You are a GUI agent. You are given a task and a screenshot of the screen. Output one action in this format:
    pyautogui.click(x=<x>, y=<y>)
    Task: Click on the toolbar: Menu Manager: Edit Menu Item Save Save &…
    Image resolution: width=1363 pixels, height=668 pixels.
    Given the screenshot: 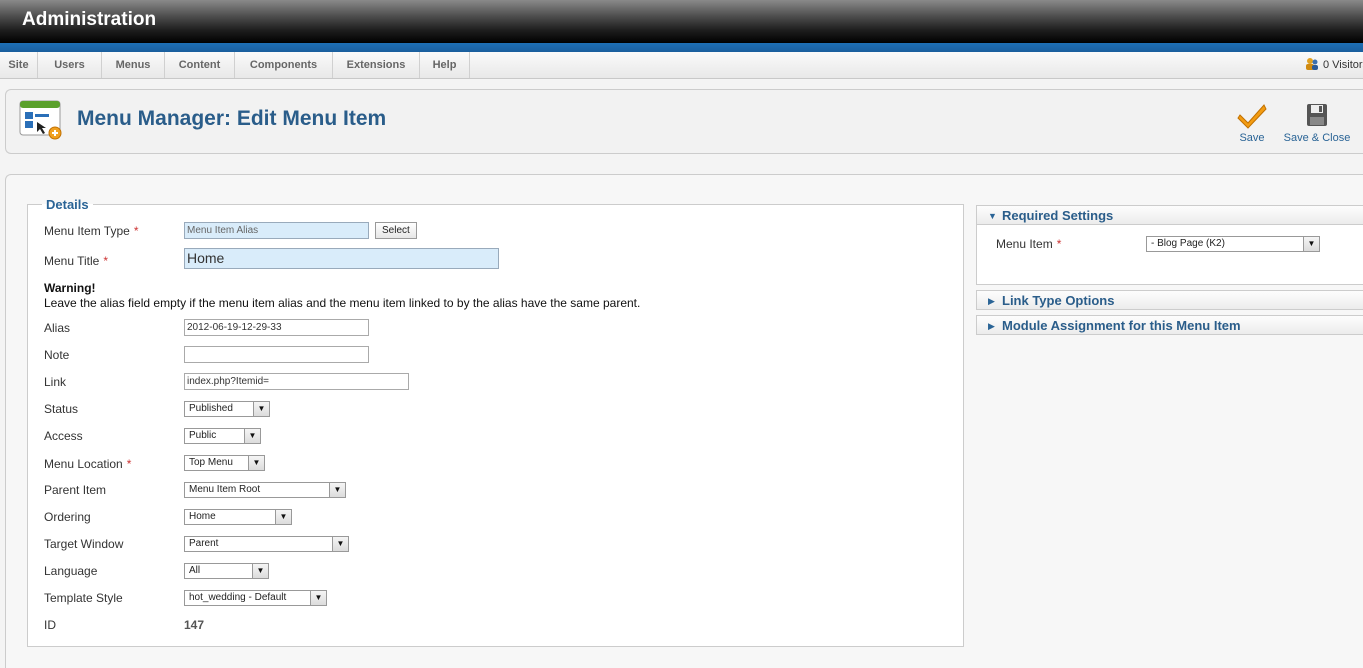 What is the action you would take?
    pyautogui.click(x=684, y=121)
    